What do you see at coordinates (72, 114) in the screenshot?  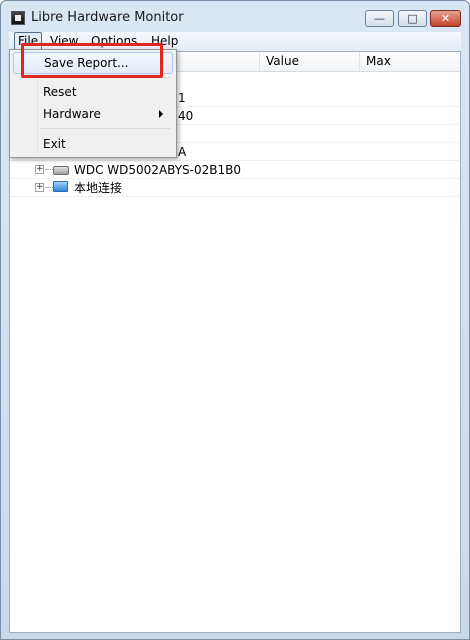 I see `hardware-menu-label: Hardware` at bounding box center [72, 114].